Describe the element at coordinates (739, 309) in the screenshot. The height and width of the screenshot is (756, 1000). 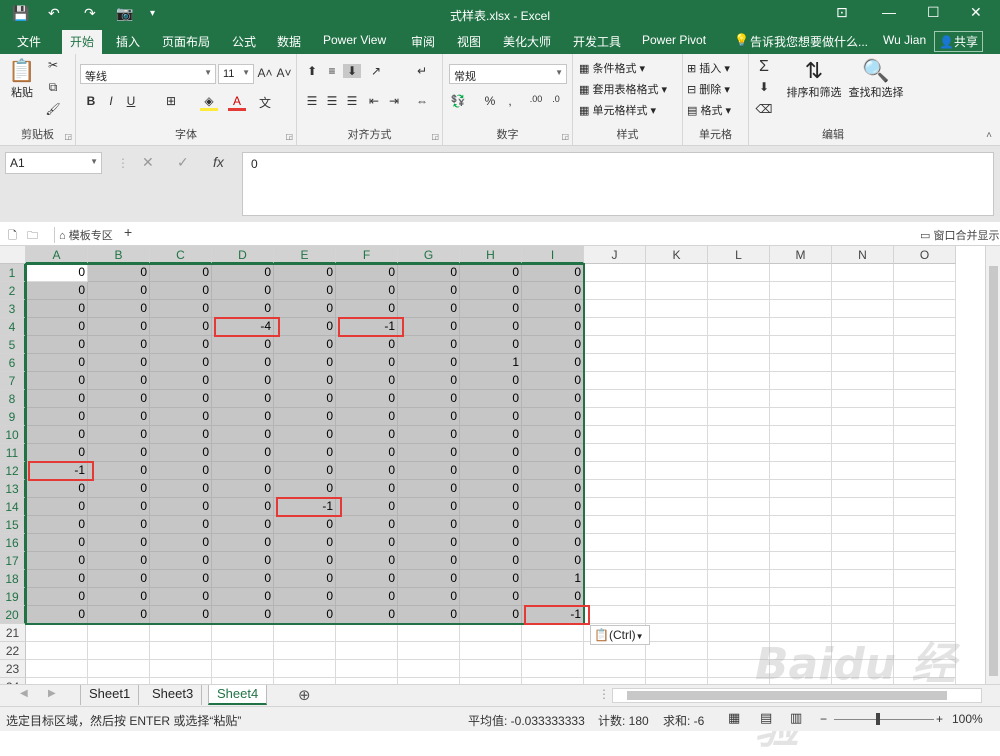
I see `cell-l3` at that location.